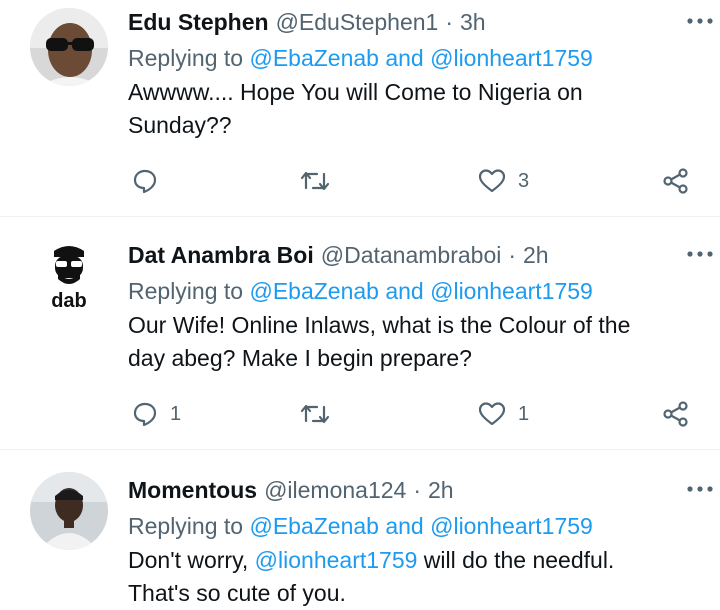 Image resolution: width=720 pixels, height=610 pixels. I want to click on like-count: 3, so click(524, 180).